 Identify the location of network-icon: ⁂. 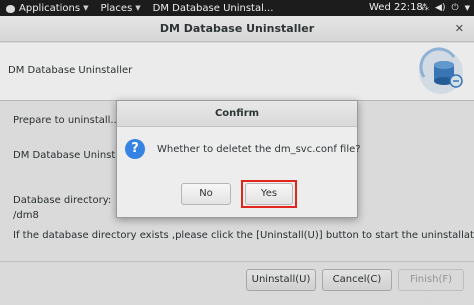
(425, 8).